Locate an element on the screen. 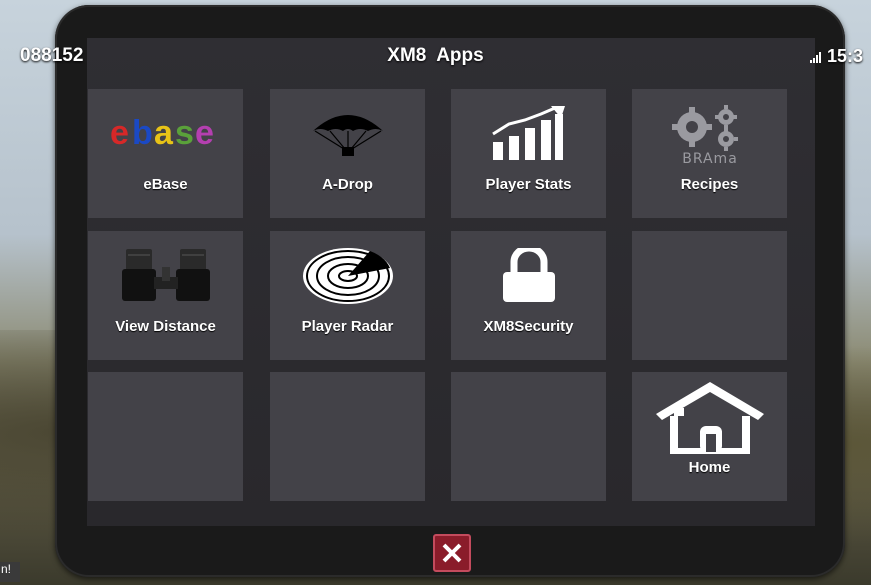 The height and width of the screenshot is (585, 871). app-tile-a-drop: A-Drop is located at coordinates (347, 153).